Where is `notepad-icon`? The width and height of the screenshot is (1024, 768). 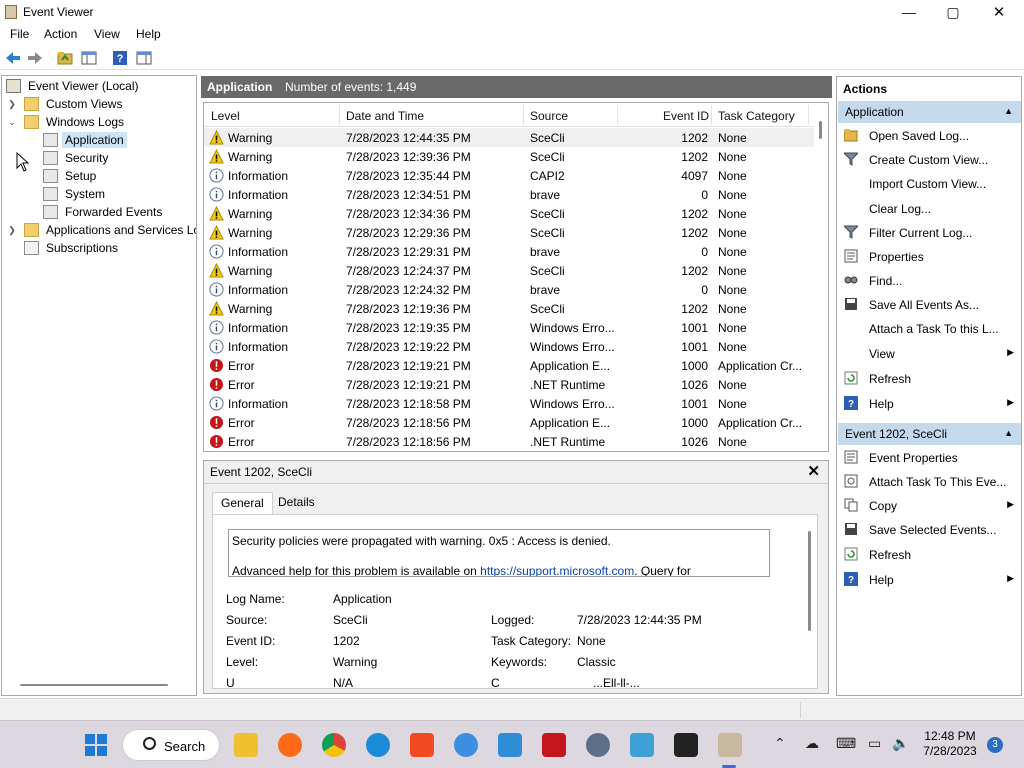 notepad-icon is located at coordinates (642, 745).